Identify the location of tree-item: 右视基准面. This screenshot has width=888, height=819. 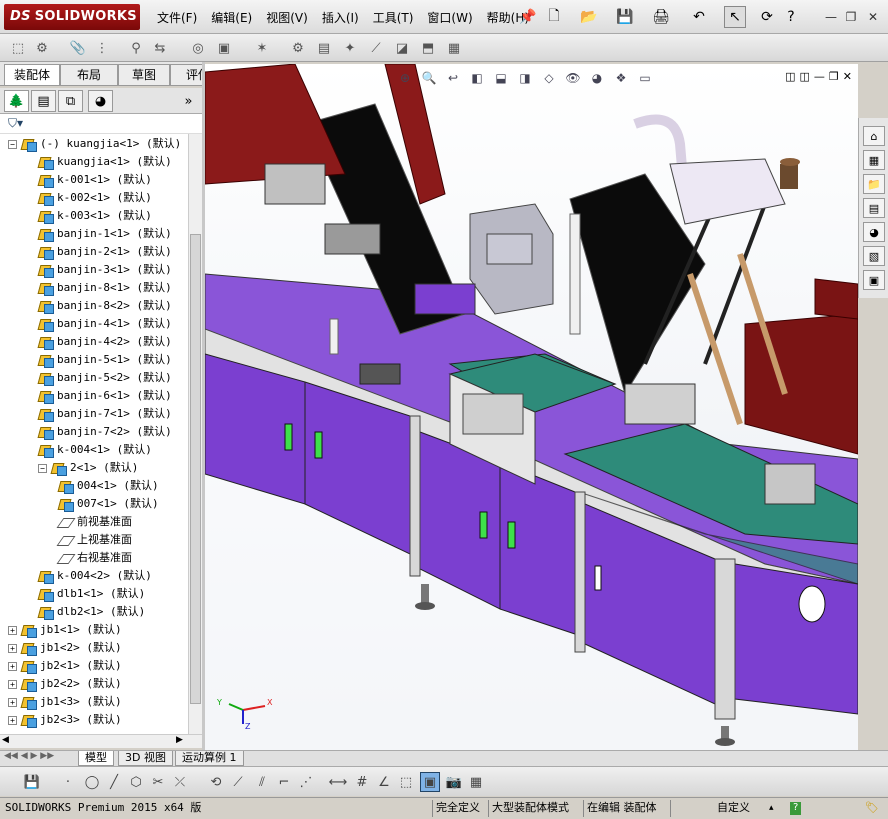
(95, 558).